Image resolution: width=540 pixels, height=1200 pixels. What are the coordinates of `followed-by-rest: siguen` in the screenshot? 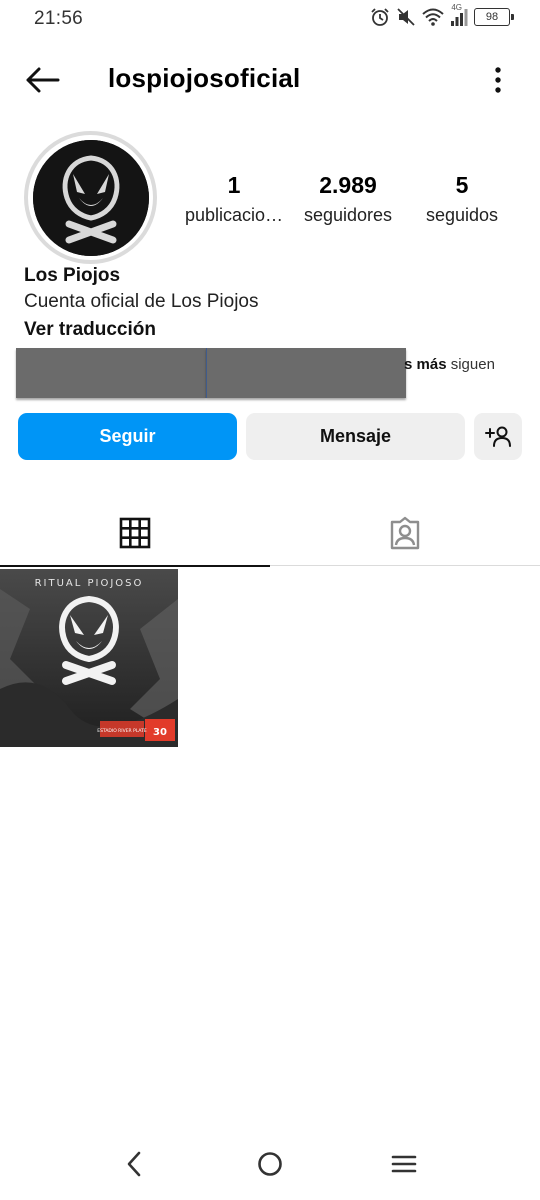 It's located at (470, 364).